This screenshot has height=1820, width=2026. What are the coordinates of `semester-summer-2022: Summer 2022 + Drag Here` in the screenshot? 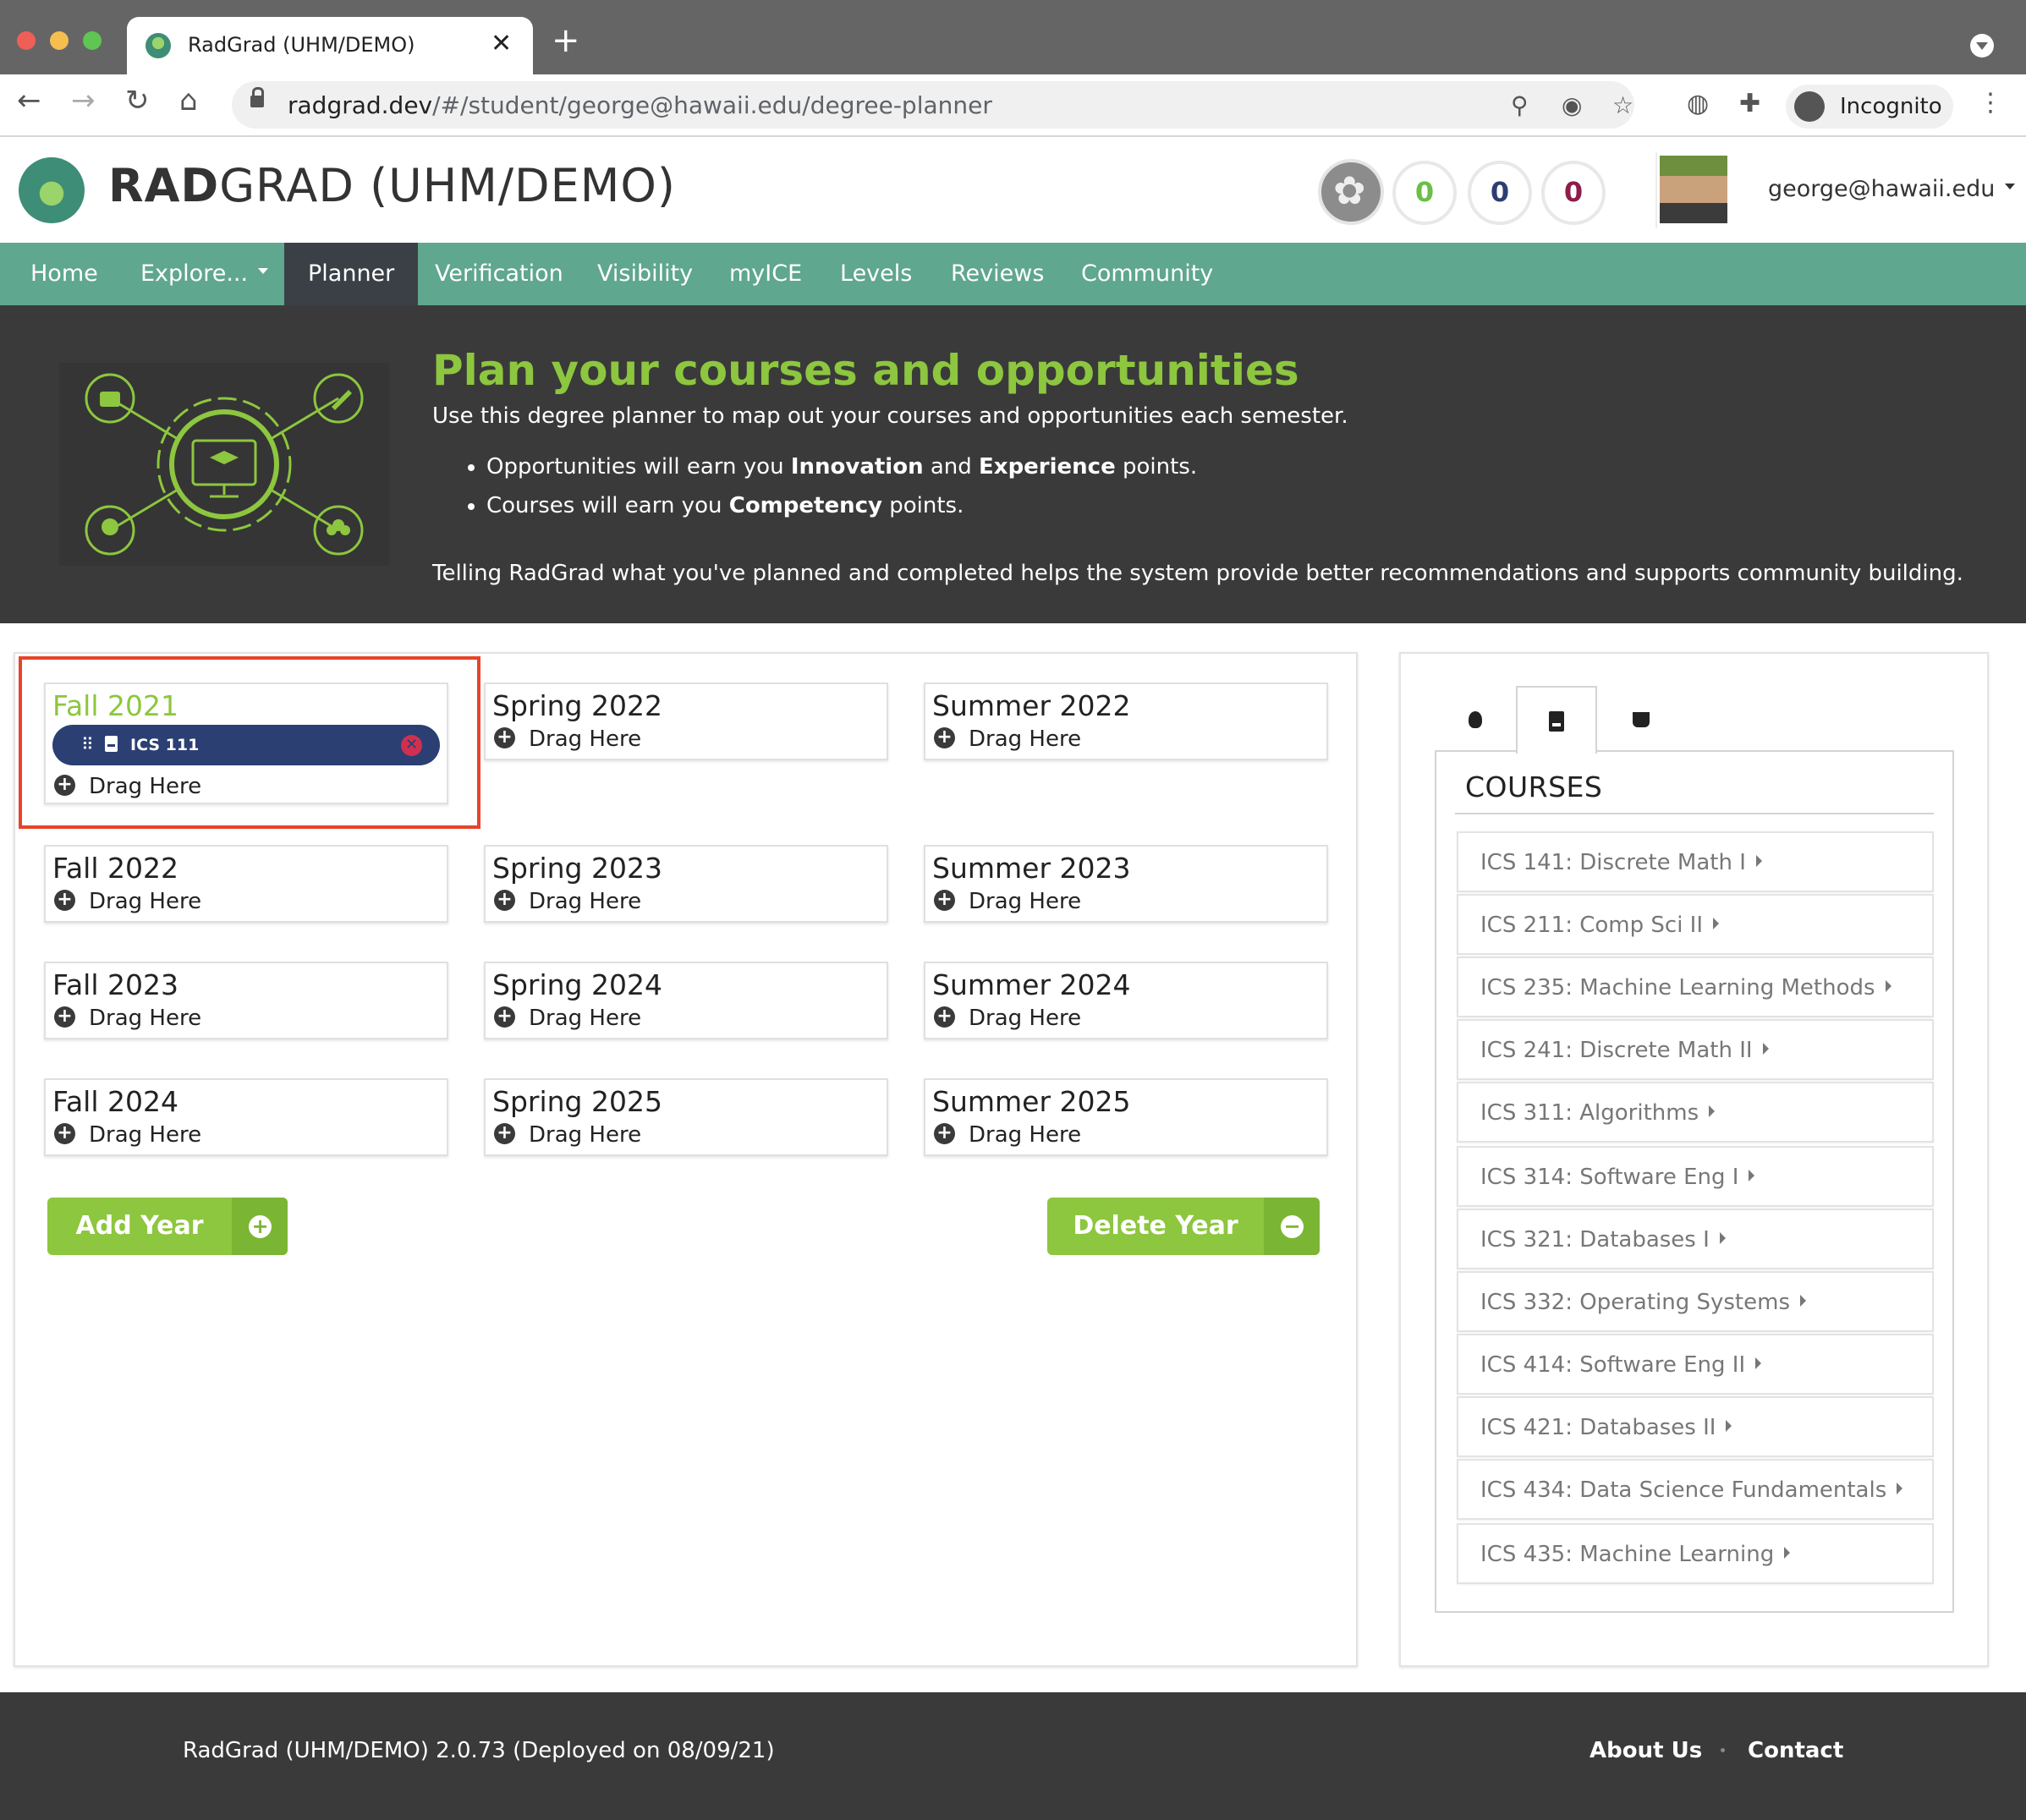 It's located at (1126, 721).